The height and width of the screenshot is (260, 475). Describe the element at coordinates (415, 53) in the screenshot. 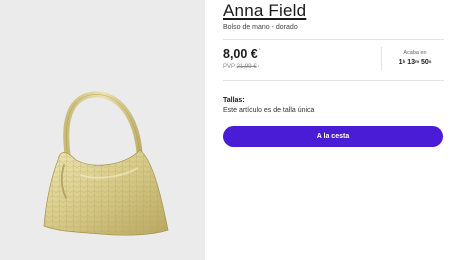

I see `countdown-label: Acaba en` at that location.